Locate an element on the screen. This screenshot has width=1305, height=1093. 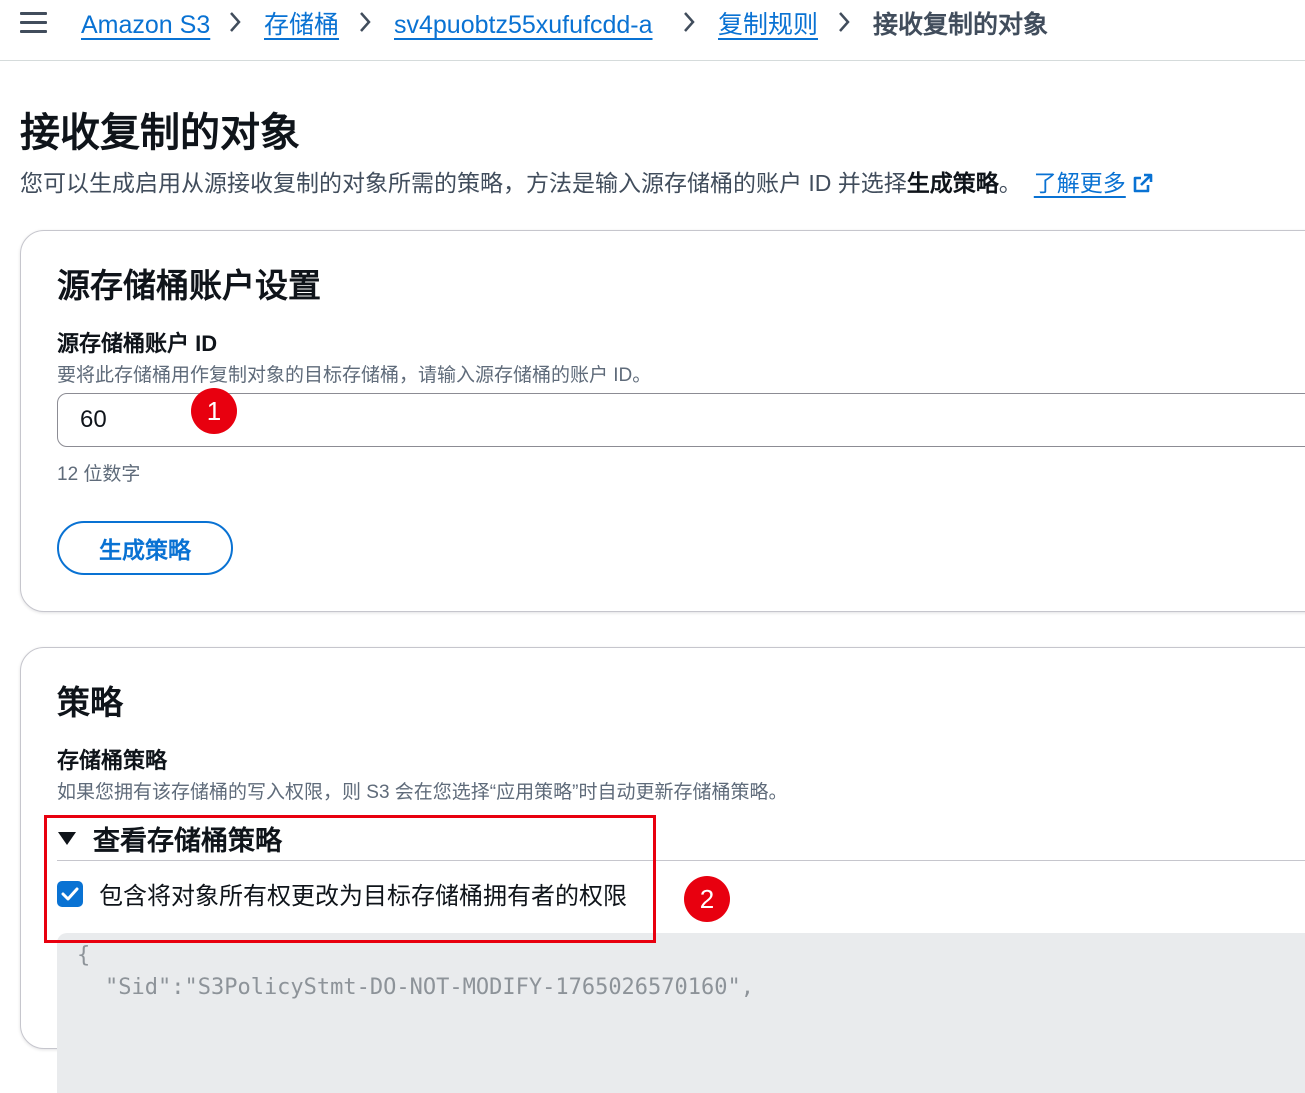
breadcrumb-buckets: 存储桶 is located at coordinates (301, 25).